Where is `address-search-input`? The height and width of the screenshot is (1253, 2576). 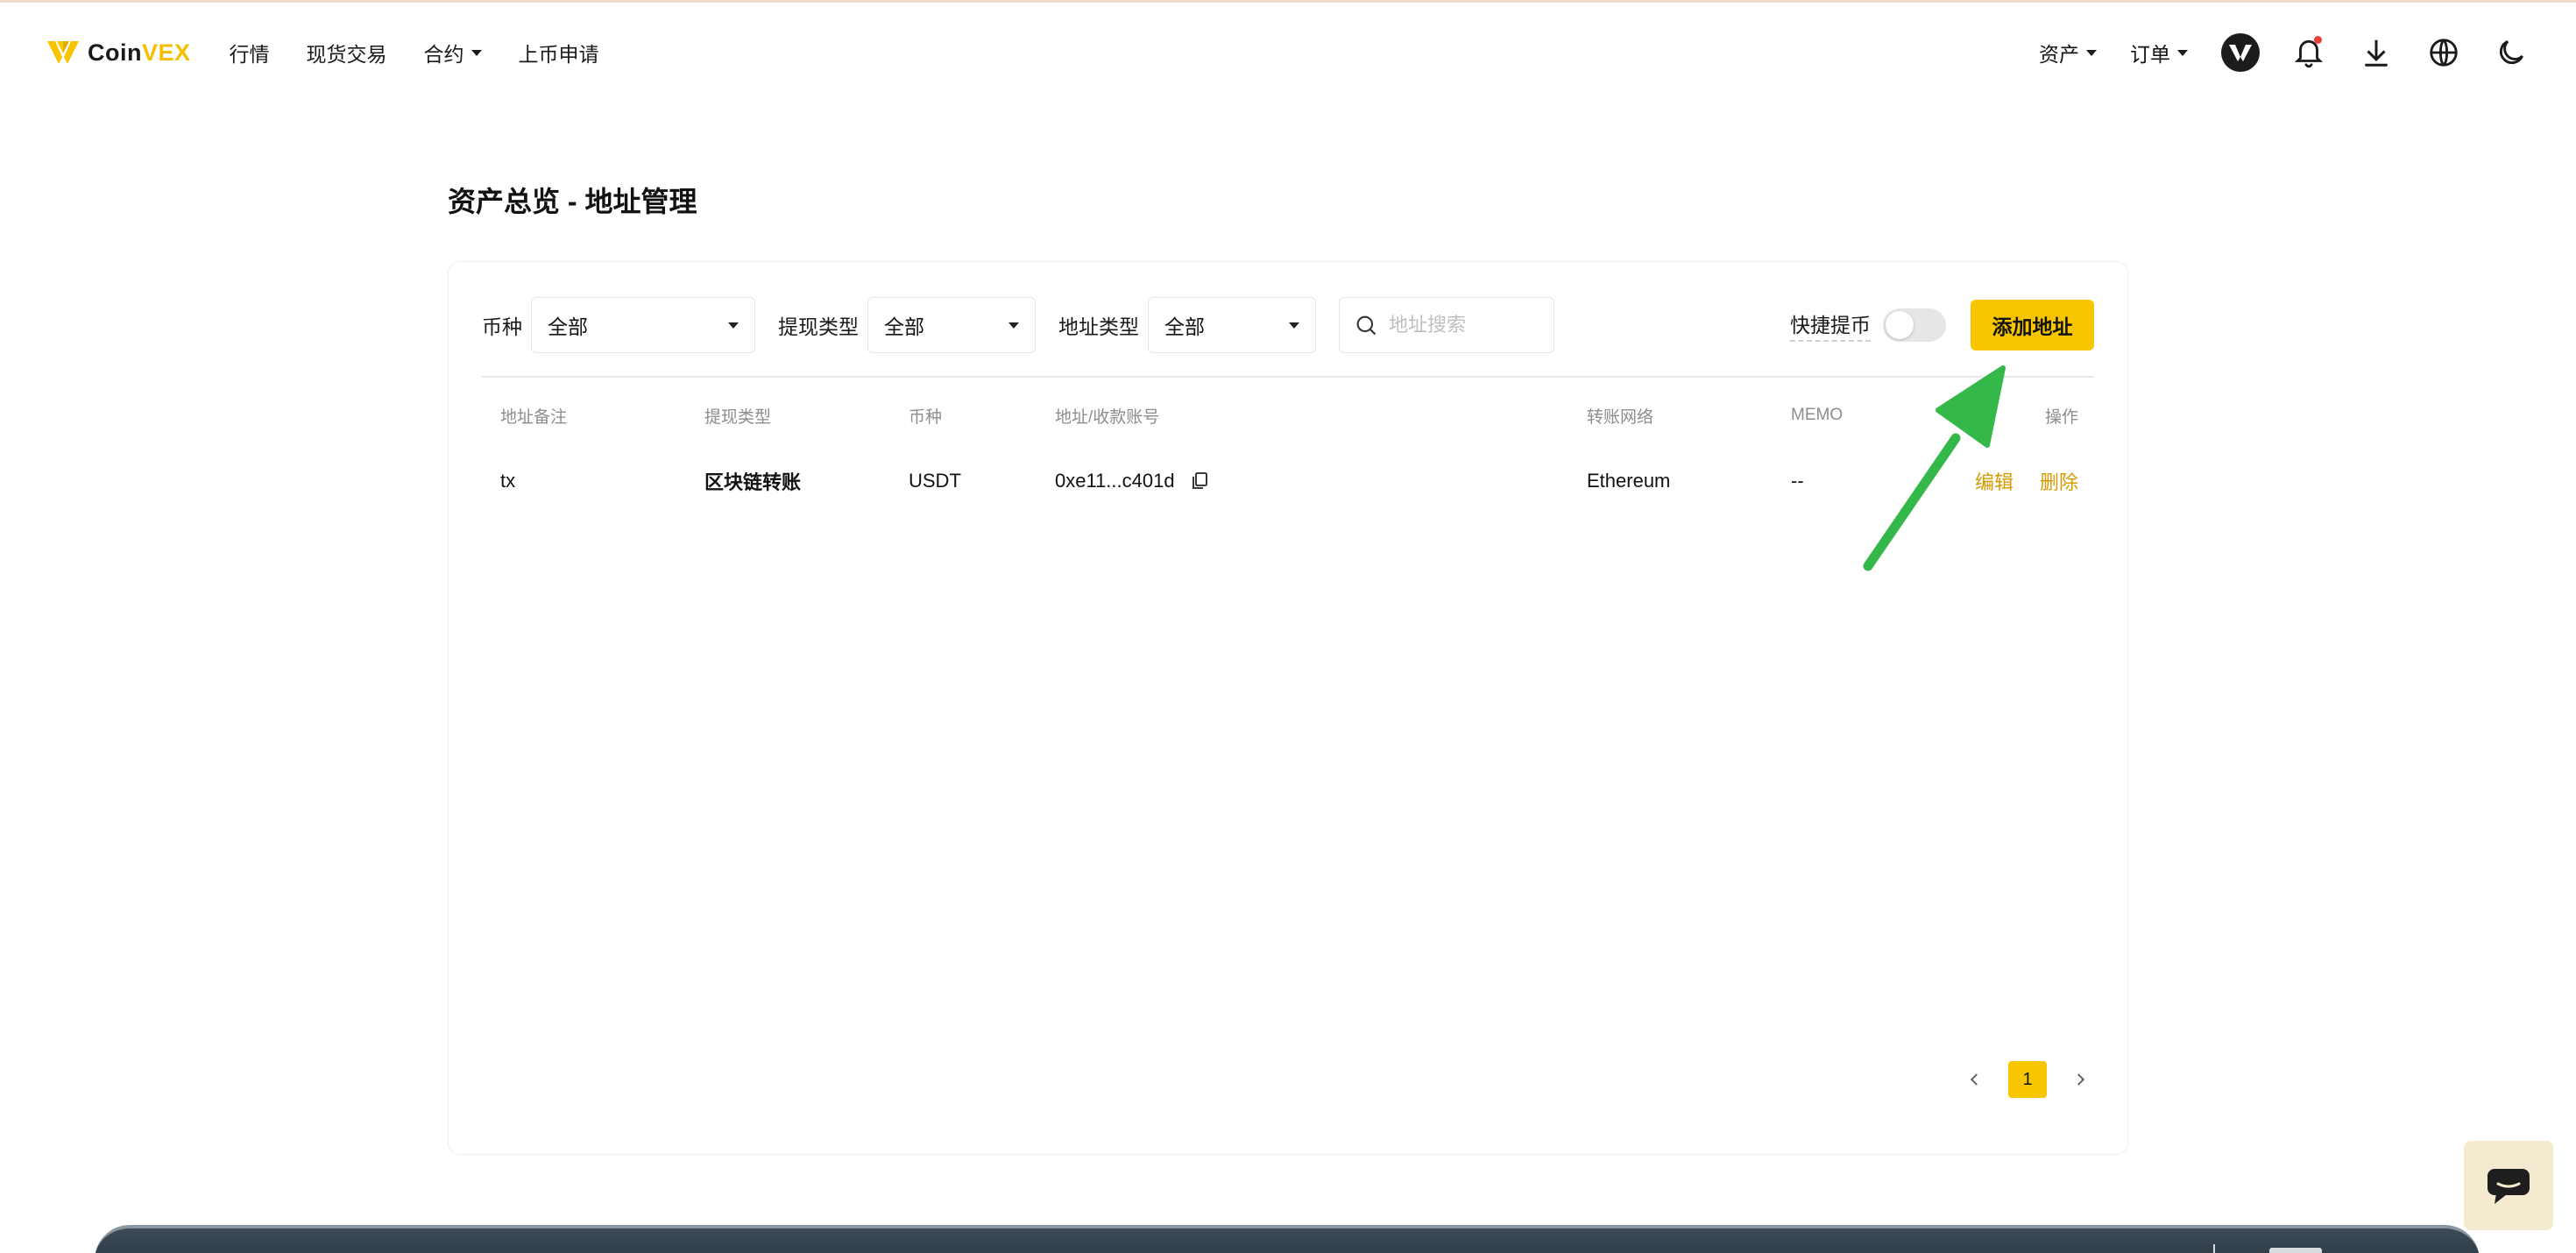
address-search-input is located at coordinates (1463, 325).